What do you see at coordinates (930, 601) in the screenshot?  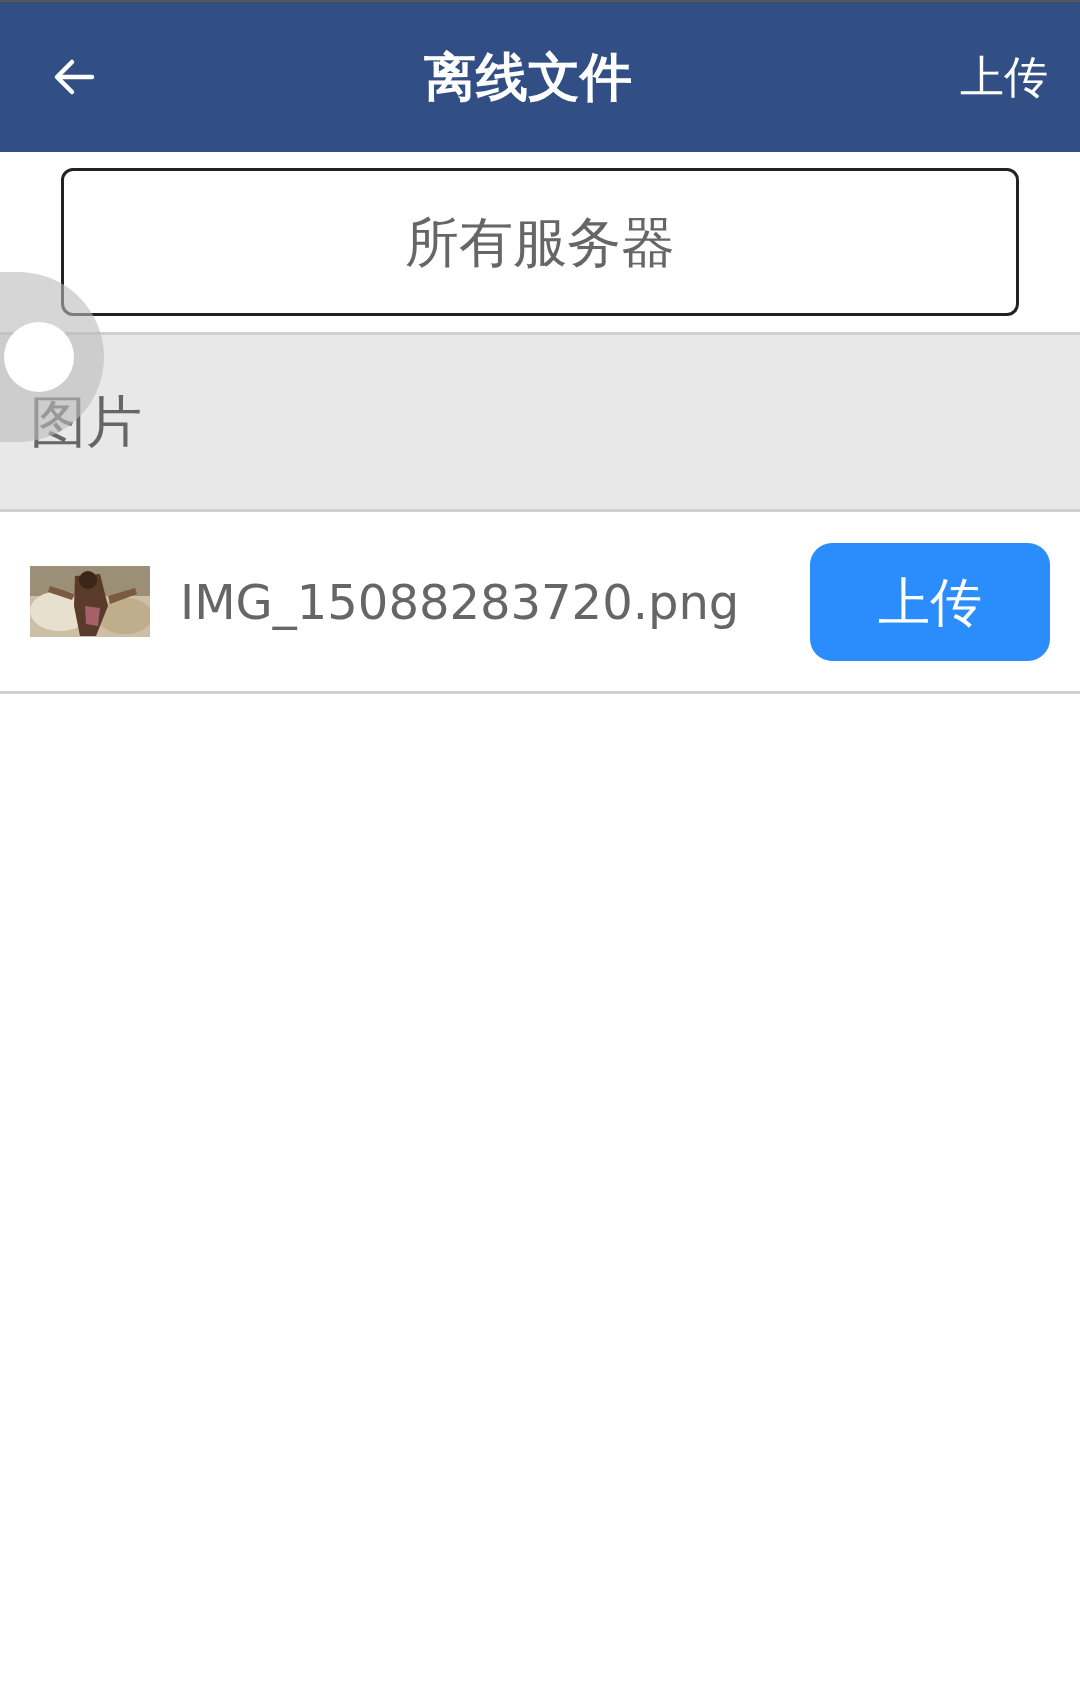 I see `upload-button: 上传` at bounding box center [930, 601].